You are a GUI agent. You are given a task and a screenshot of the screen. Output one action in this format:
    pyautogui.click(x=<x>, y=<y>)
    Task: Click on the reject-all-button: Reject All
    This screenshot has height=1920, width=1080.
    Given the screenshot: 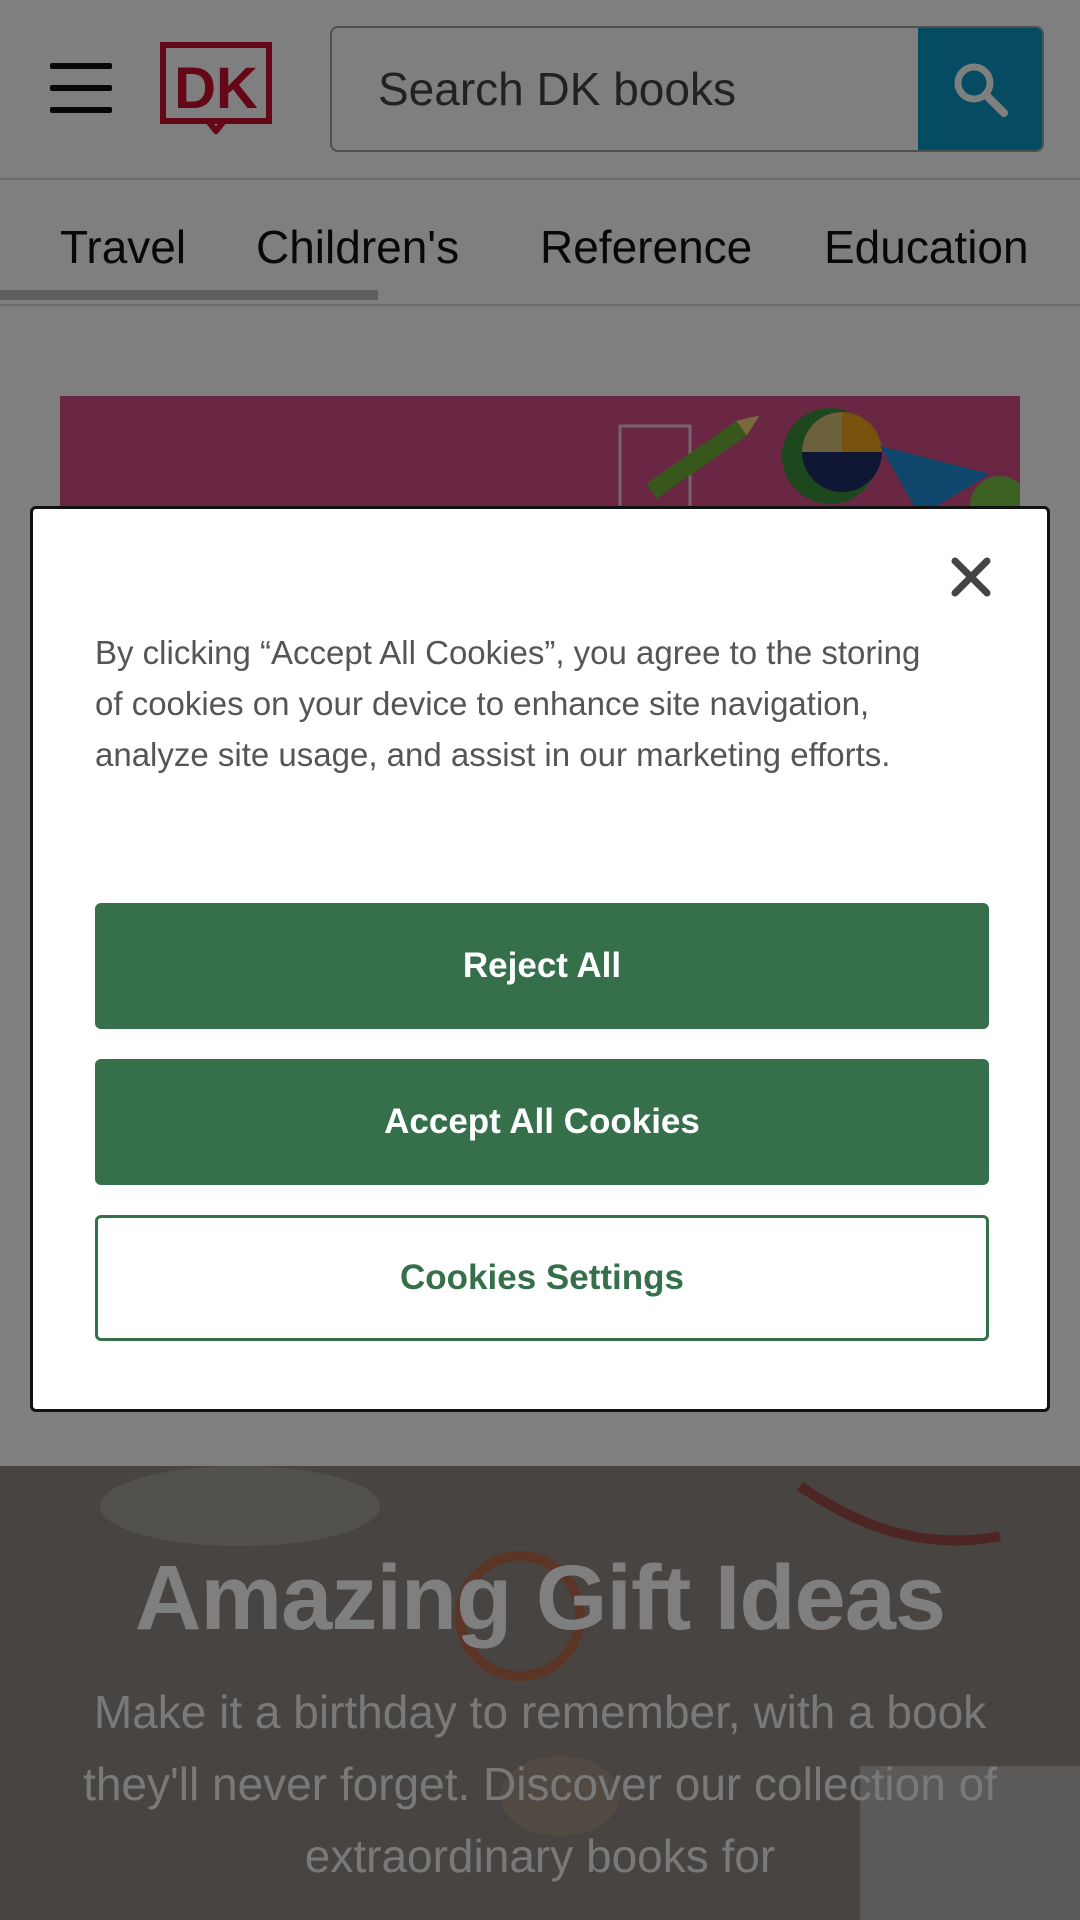 What is the action you would take?
    pyautogui.click(x=542, y=966)
    